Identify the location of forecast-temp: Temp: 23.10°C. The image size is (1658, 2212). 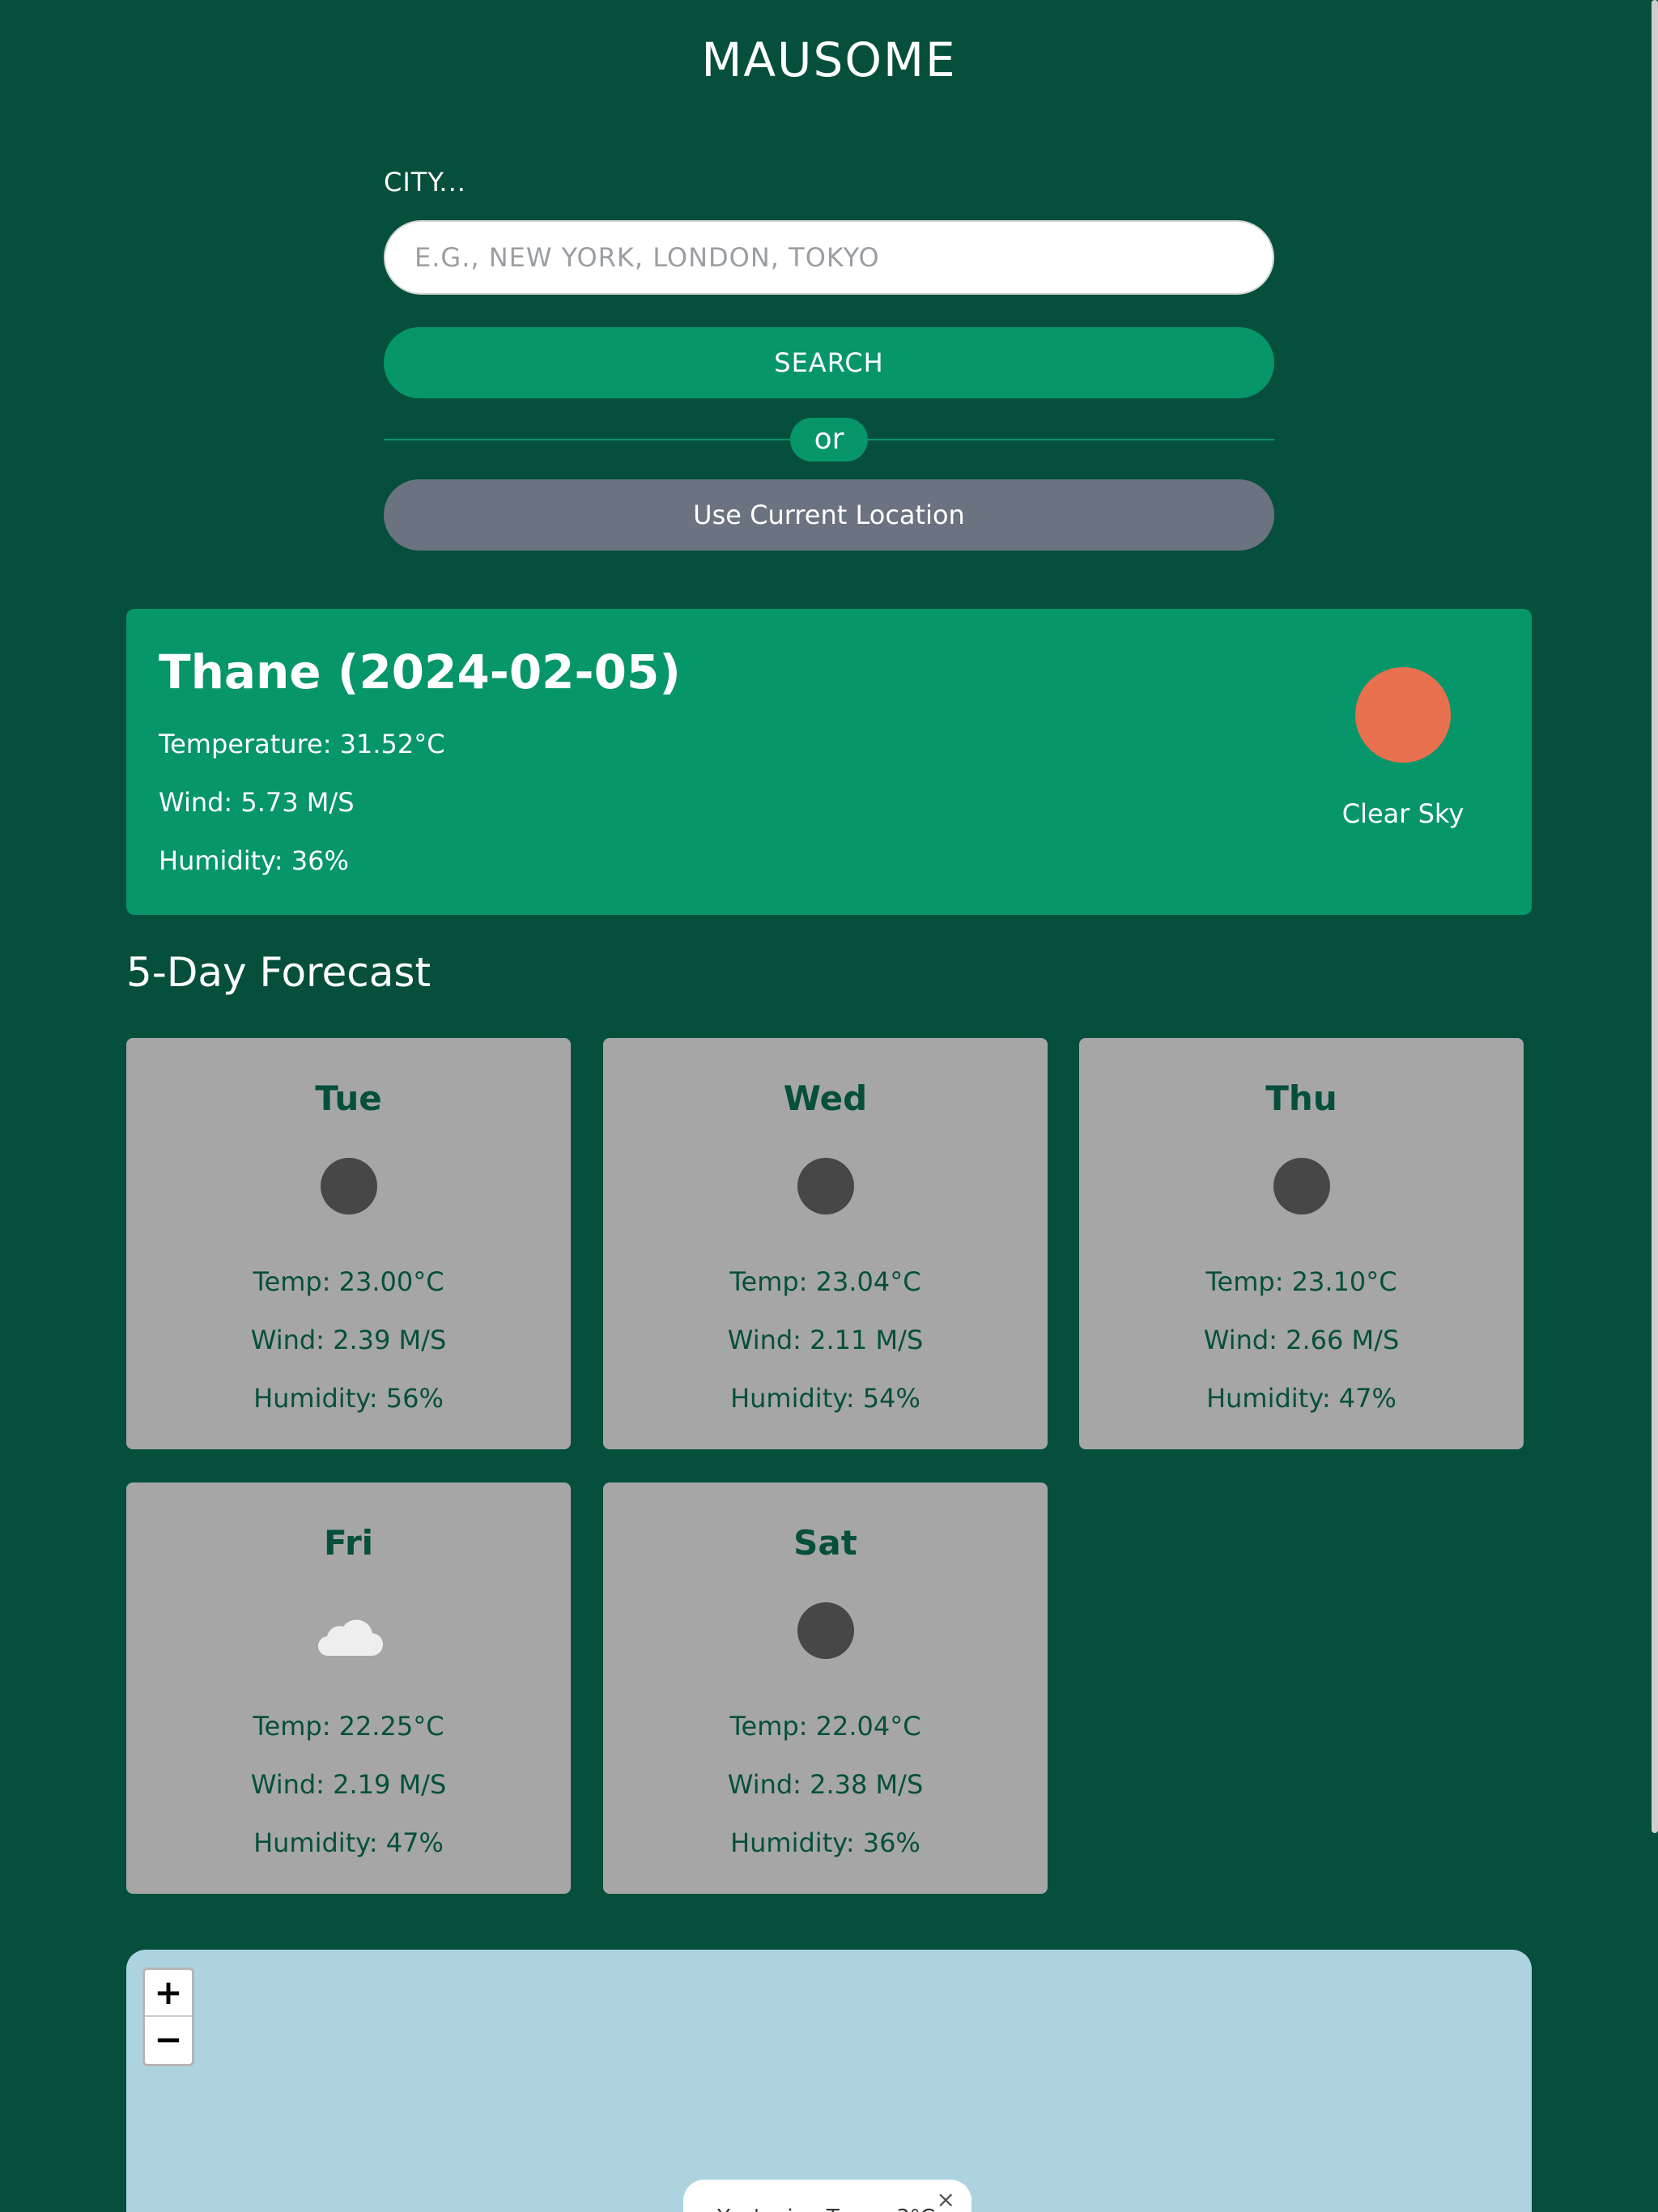
(1301, 1281).